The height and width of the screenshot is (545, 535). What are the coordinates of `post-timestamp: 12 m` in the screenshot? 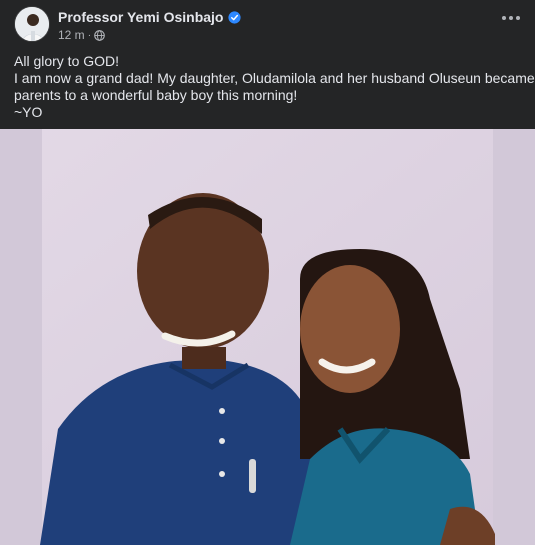 It's located at (71, 35).